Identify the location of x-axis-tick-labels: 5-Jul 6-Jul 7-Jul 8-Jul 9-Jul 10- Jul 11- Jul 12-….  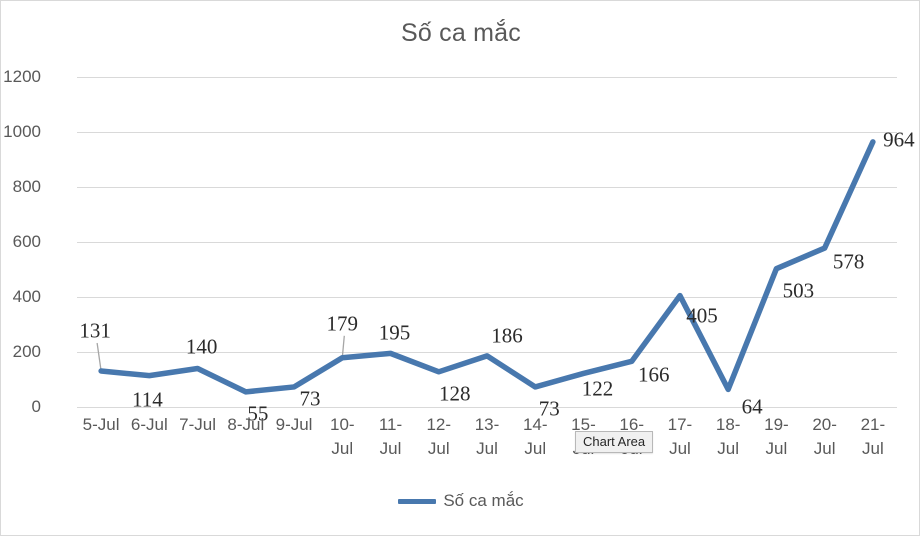
(487, 444).